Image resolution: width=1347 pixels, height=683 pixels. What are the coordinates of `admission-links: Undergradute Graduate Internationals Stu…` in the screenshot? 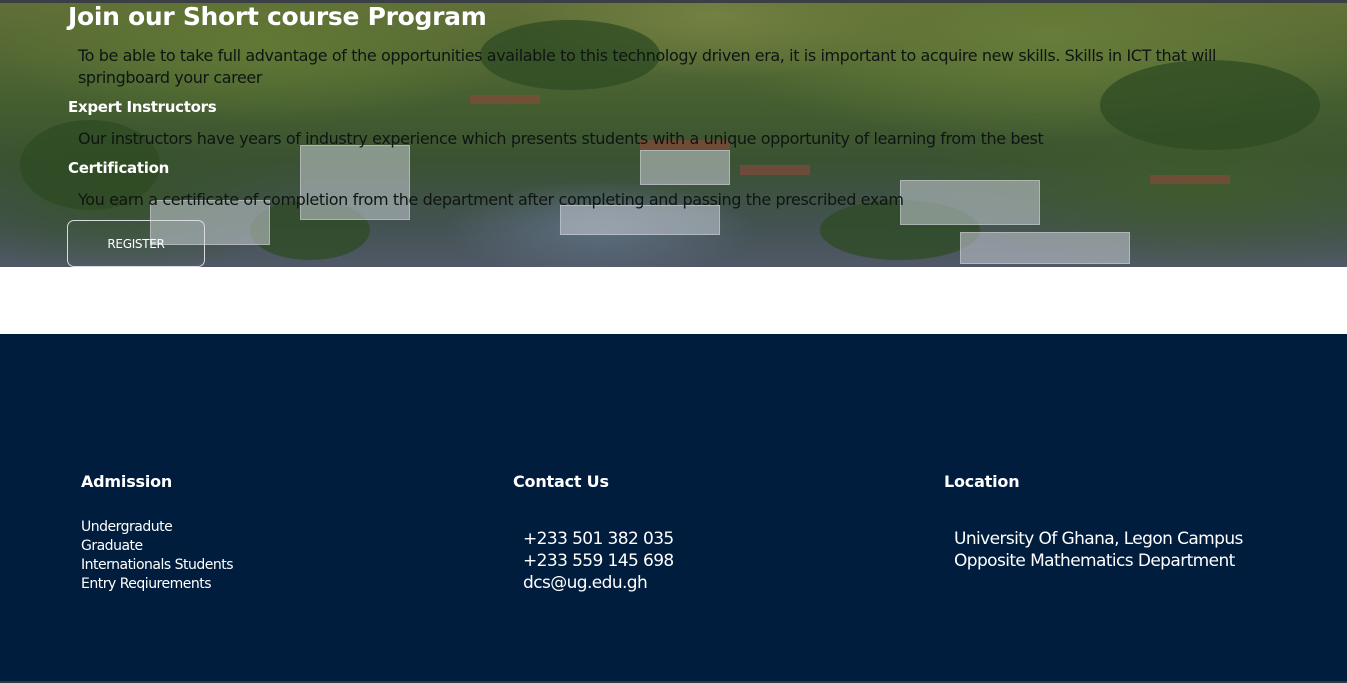 It's located at (157, 556).